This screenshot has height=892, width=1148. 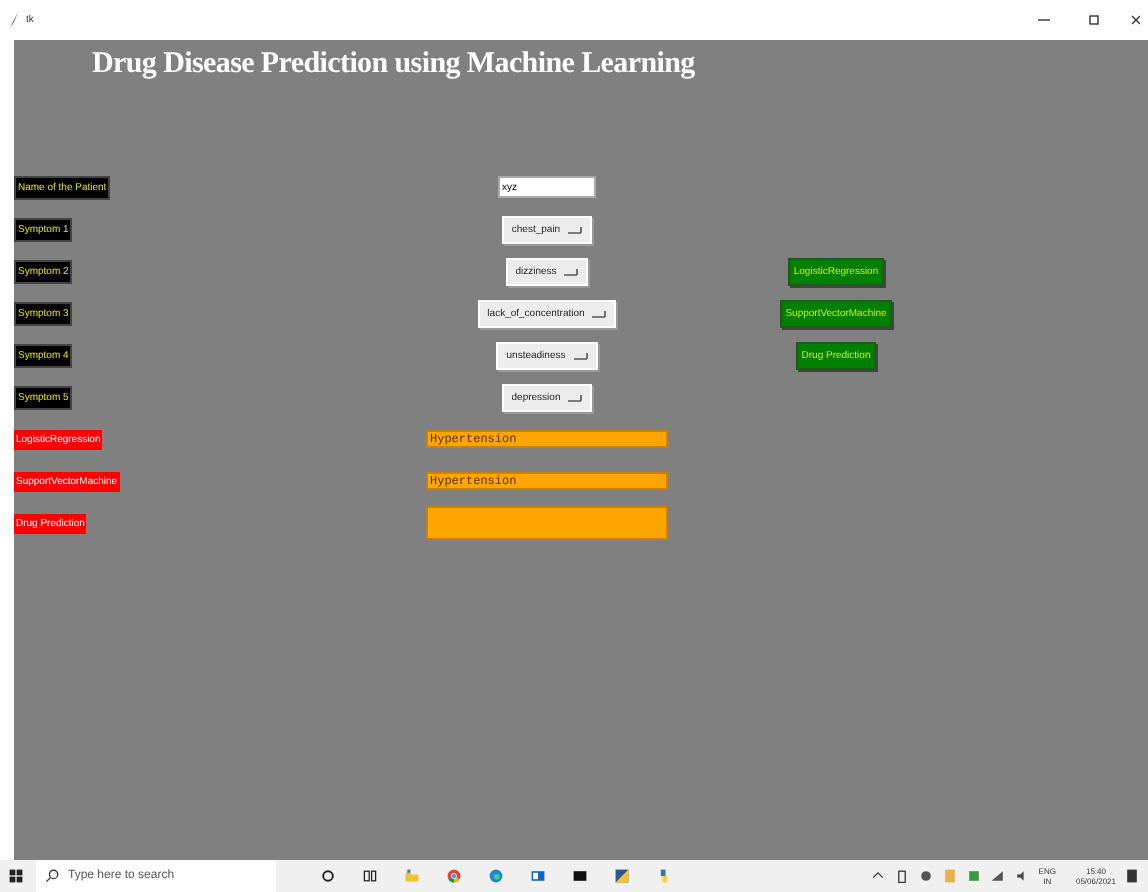 What do you see at coordinates (370, 876) in the screenshot?
I see `task-view-icon` at bounding box center [370, 876].